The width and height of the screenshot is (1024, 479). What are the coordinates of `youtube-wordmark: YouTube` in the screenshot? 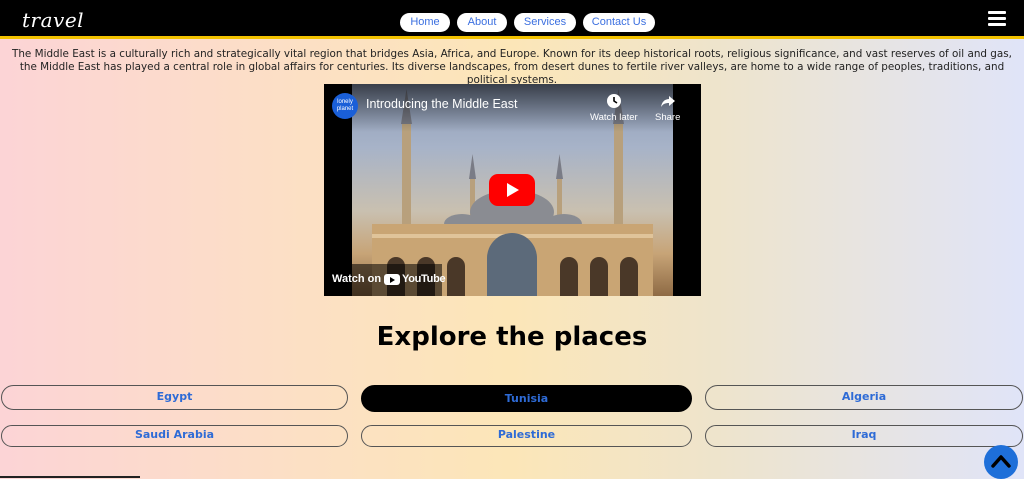 It's located at (424, 279).